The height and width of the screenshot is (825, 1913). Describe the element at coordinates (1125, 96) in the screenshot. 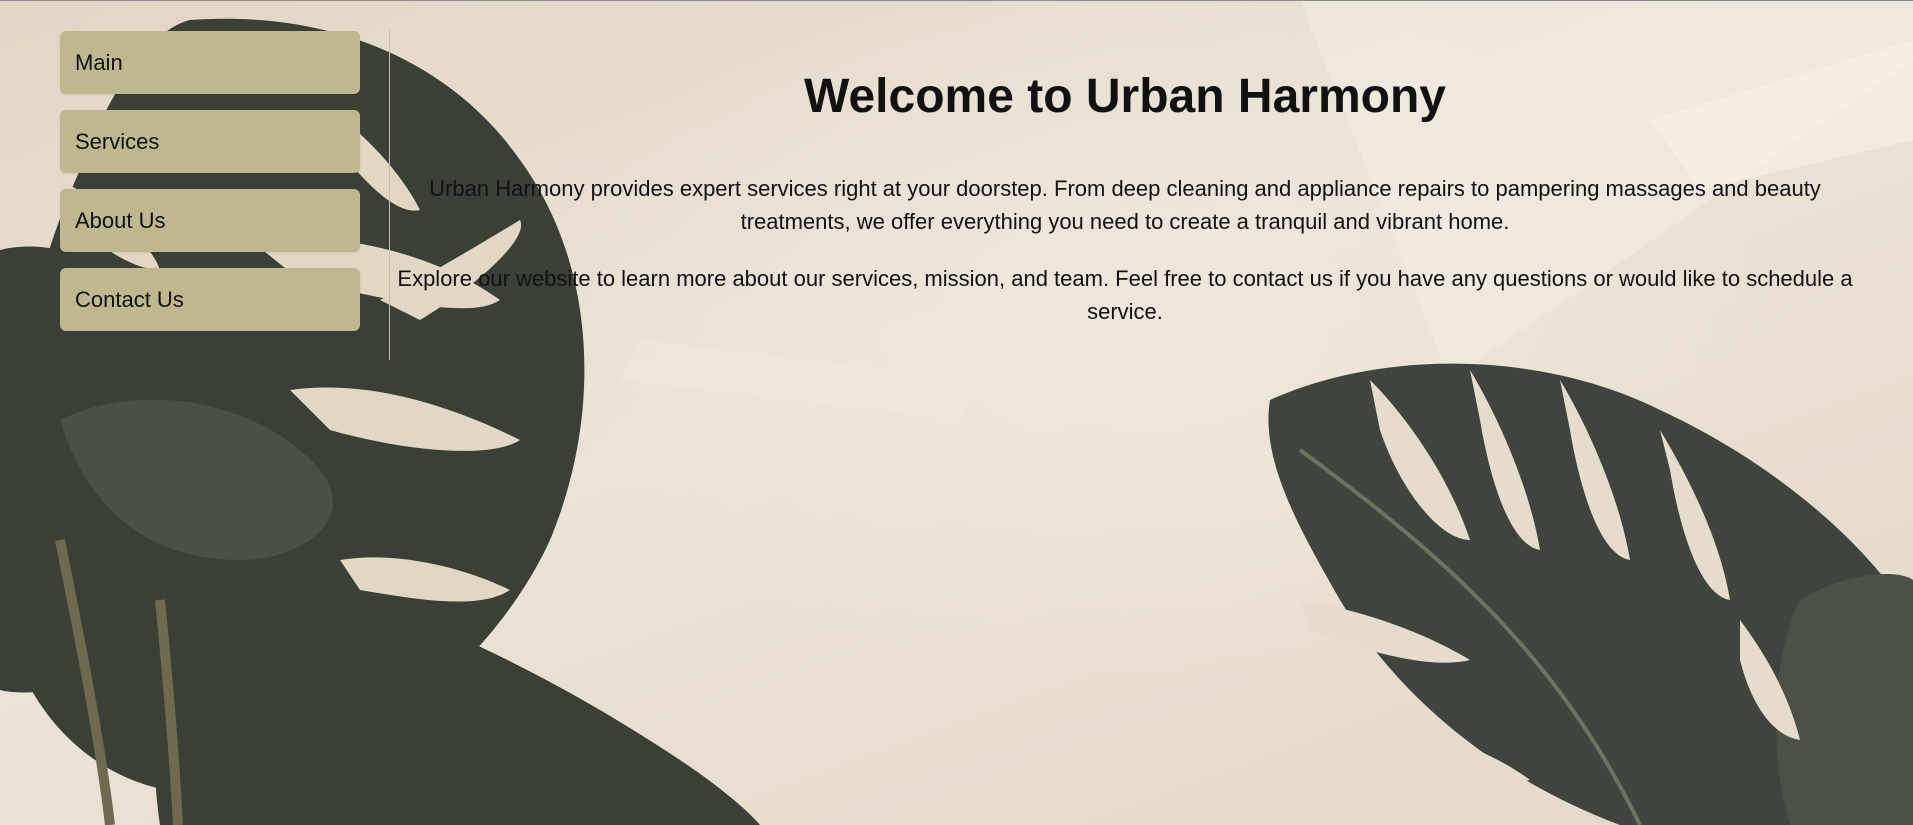

I see `page-title: Welcome to Urban Harmony` at that location.